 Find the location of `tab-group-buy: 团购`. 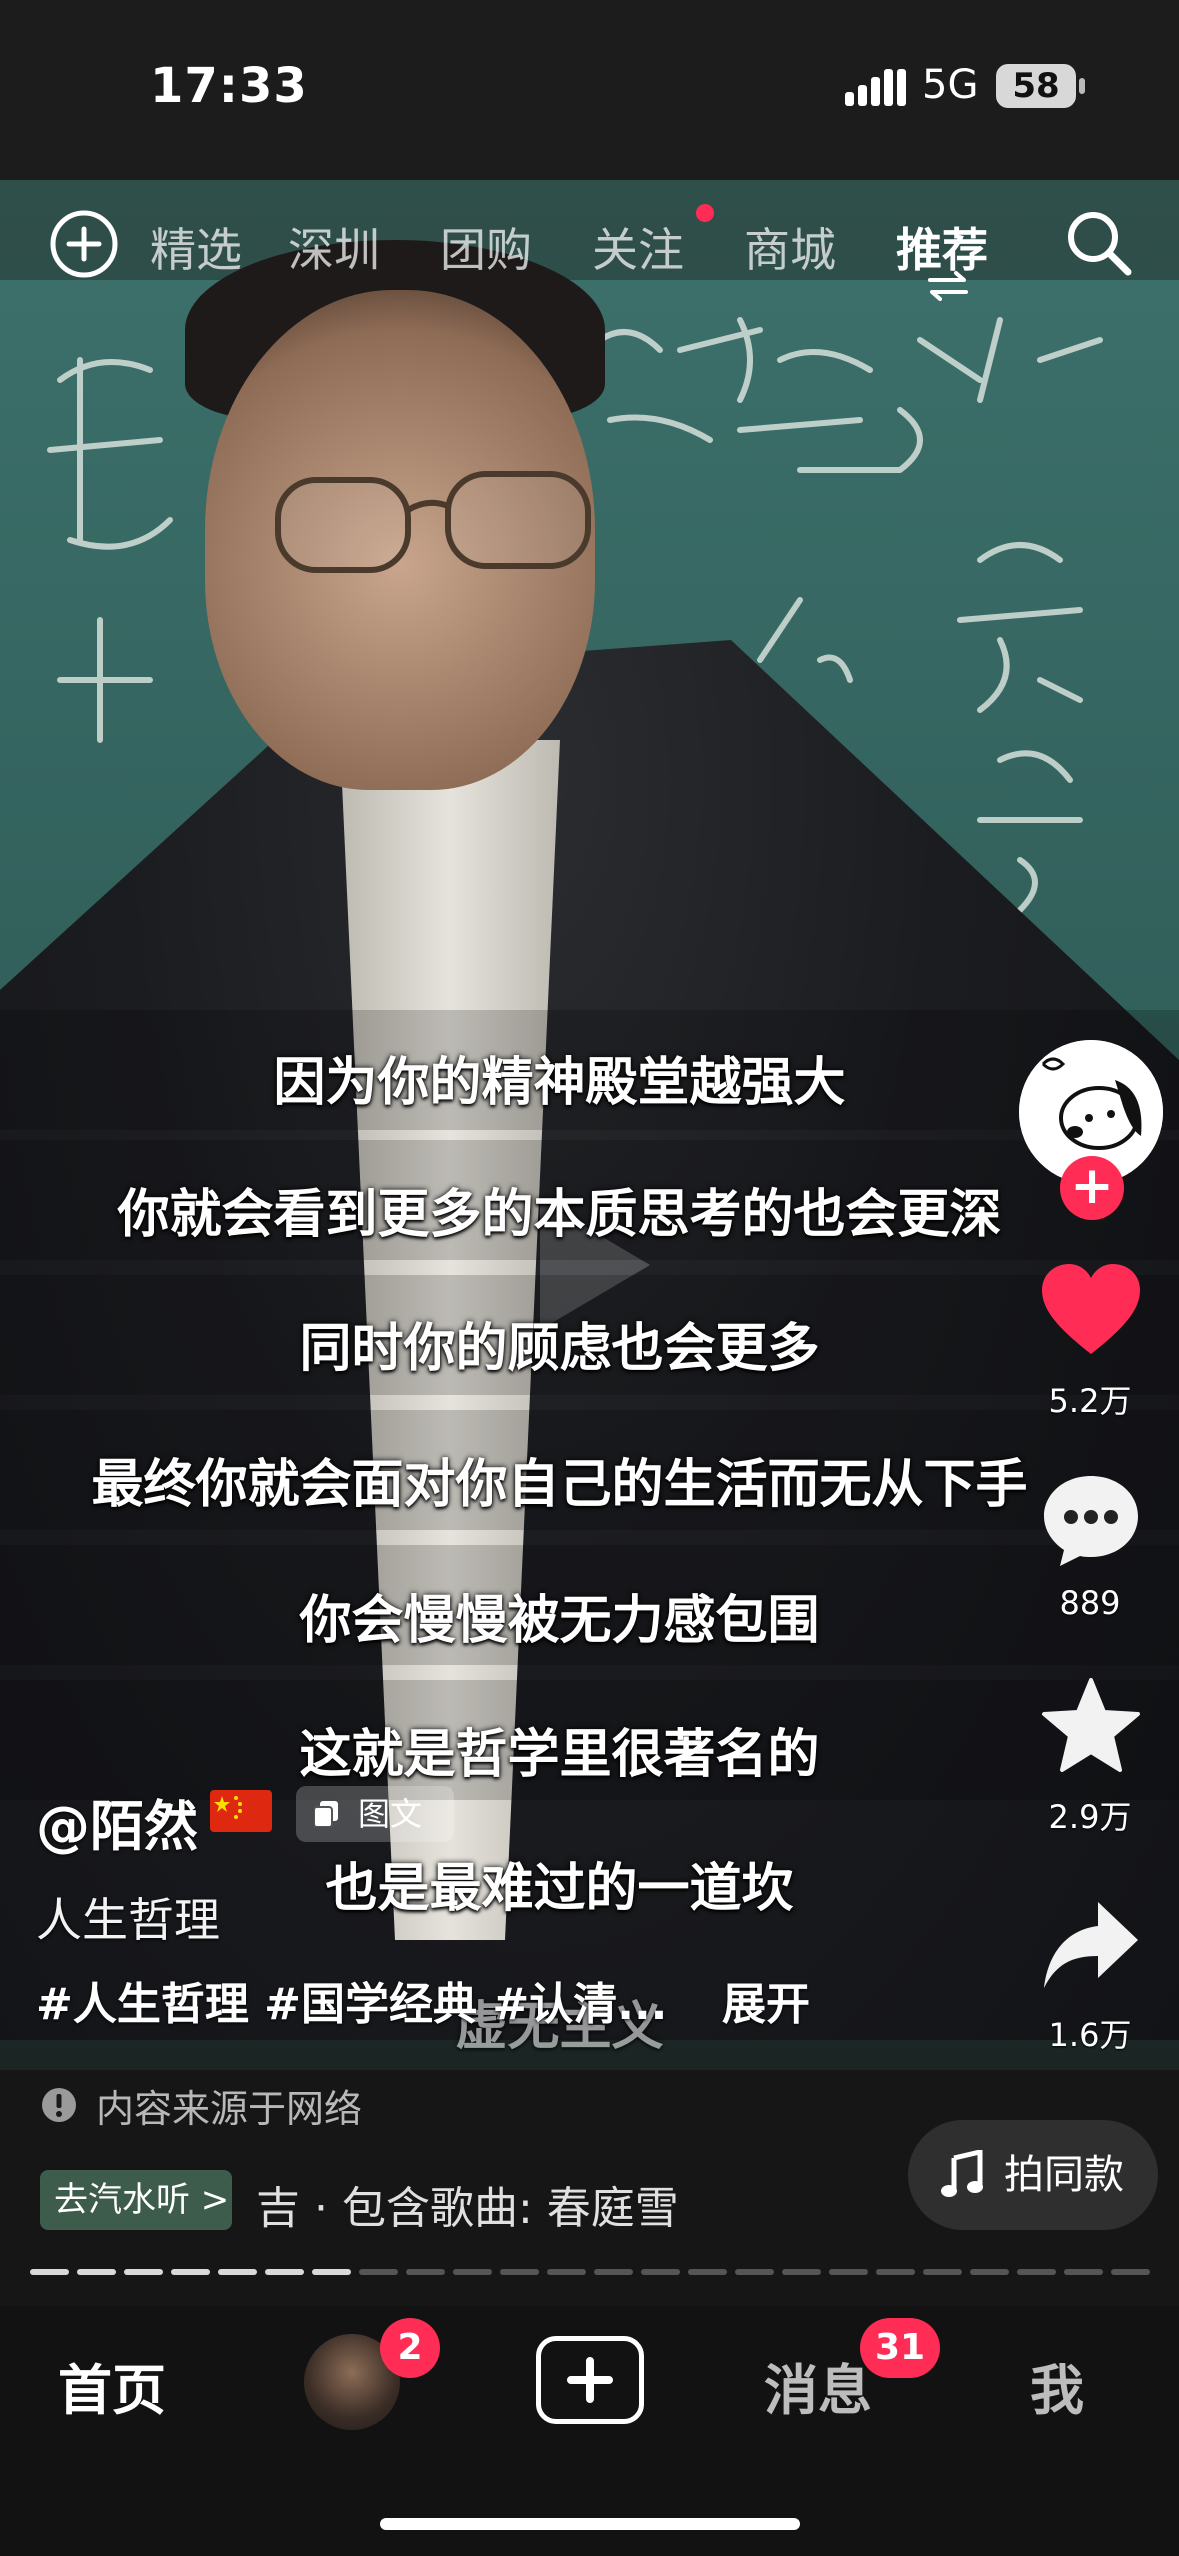

tab-group-buy: 团购 is located at coordinates (486, 247).